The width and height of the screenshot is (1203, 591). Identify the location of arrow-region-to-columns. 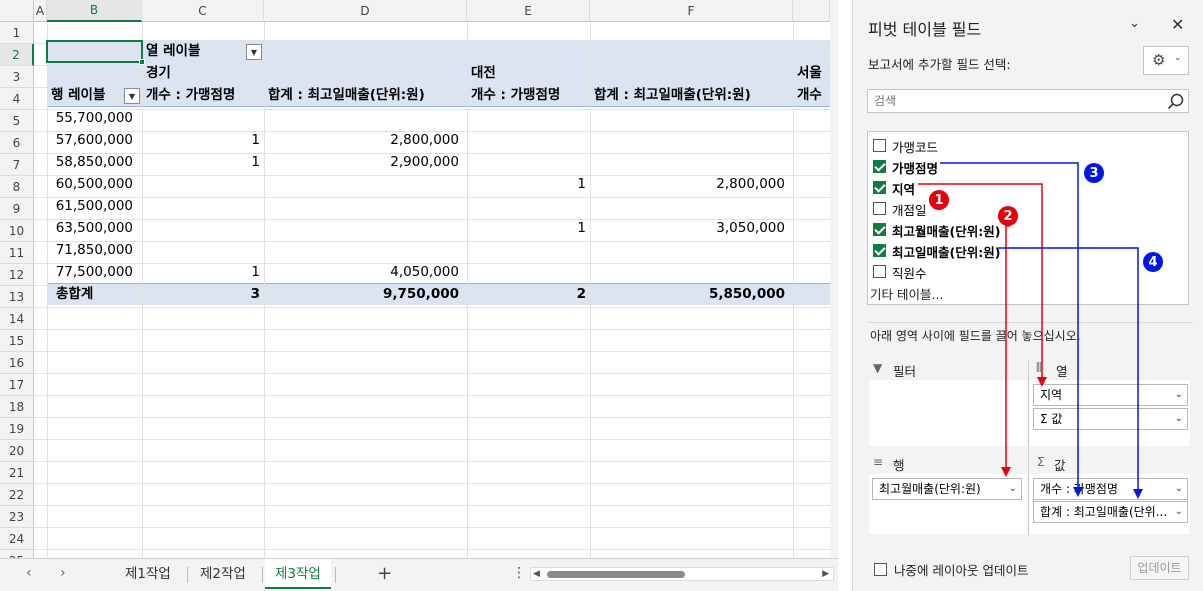
(980, 280).